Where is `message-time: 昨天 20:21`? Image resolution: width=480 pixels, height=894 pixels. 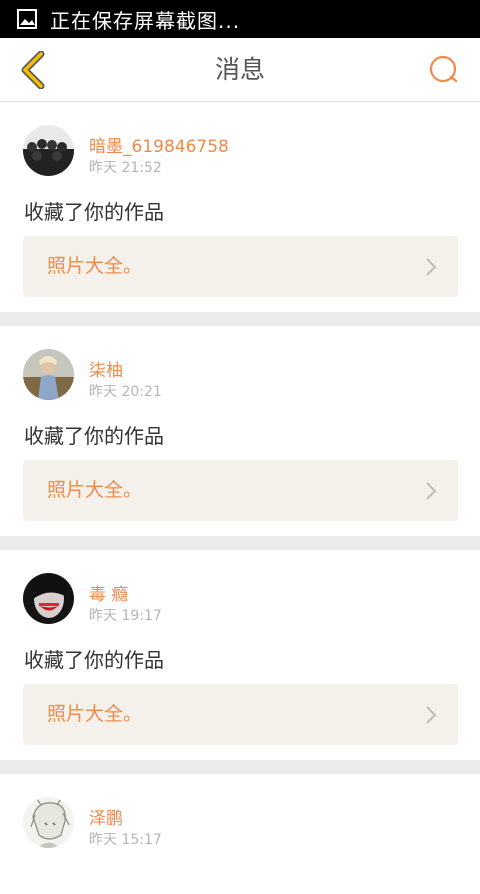 message-time: 昨天 20:21 is located at coordinates (125, 392).